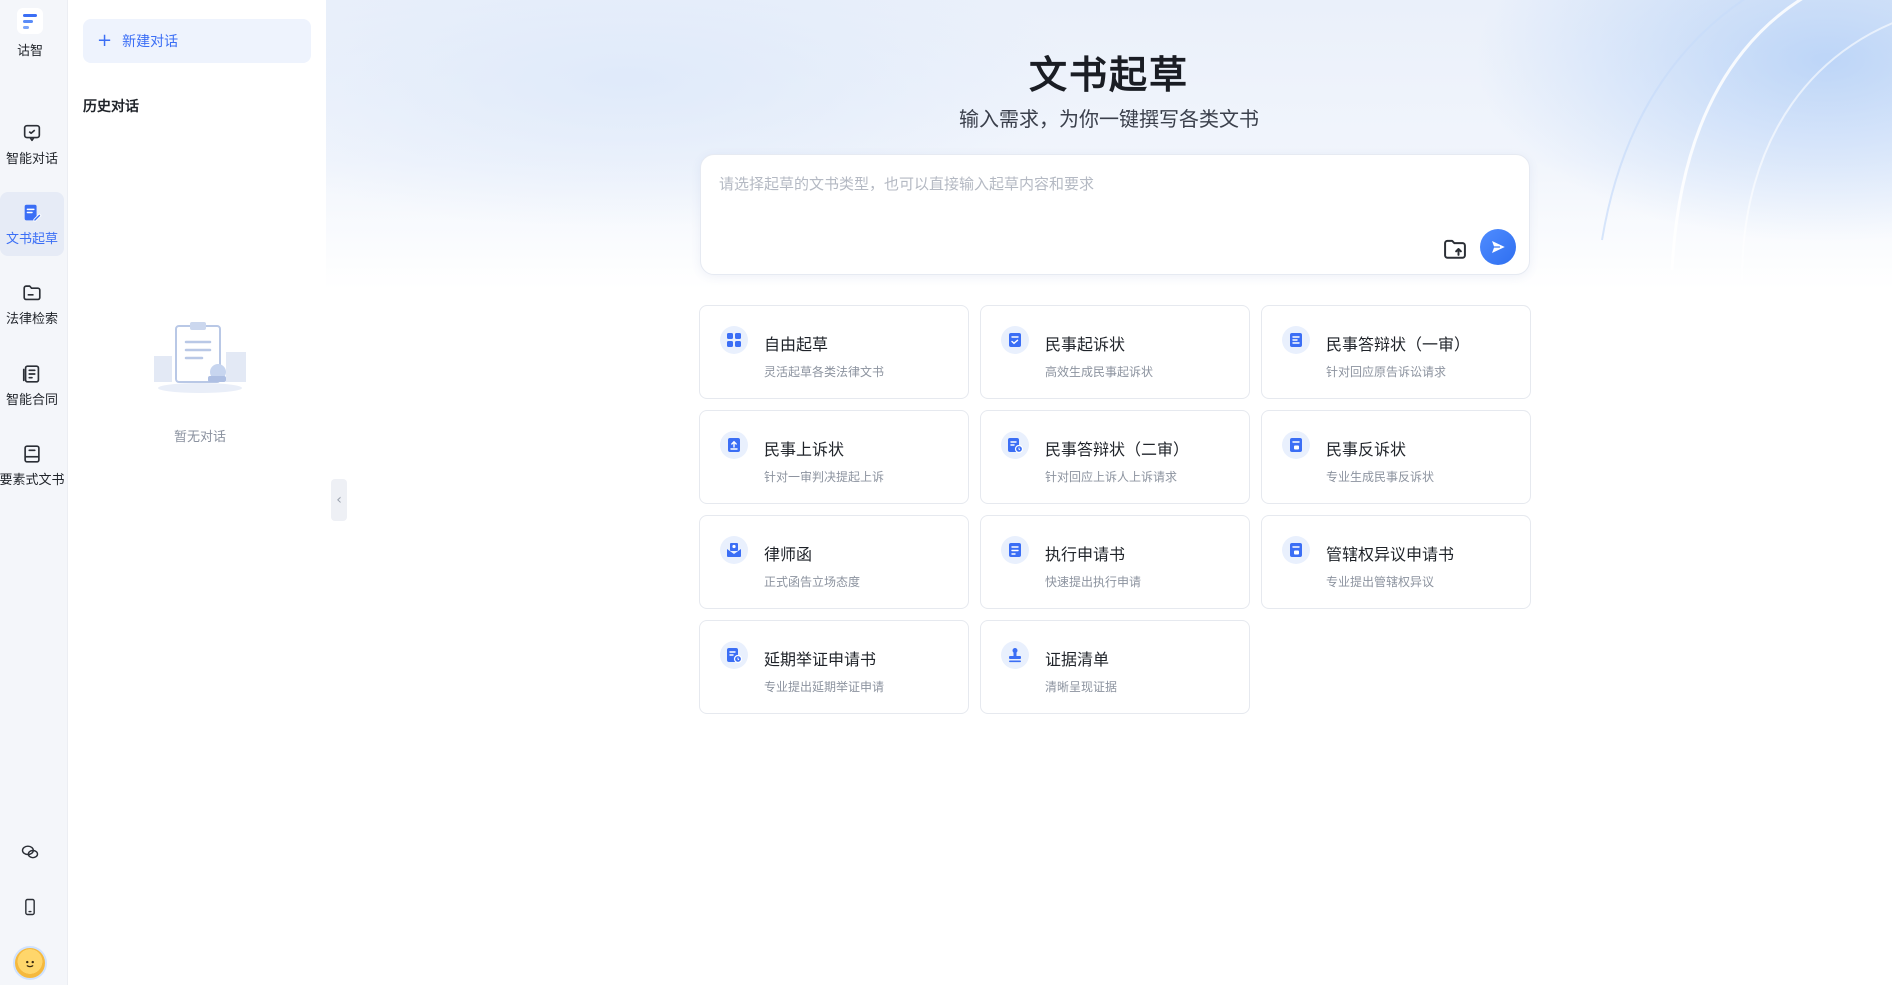 The image size is (1892, 985). What do you see at coordinates (111, 107) in the screenshot?
I see `history-title: 历史对话` at bounding box center [111, 107].